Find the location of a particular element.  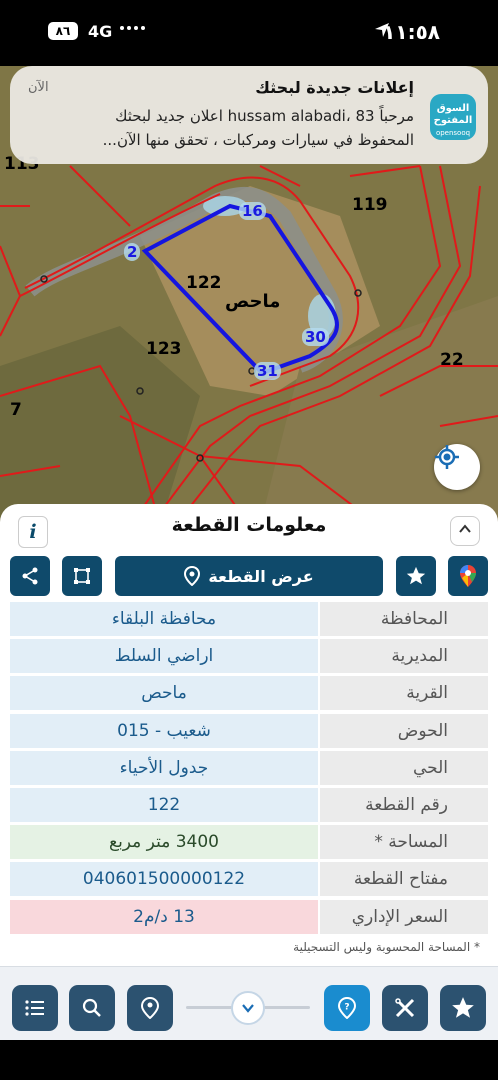

chevron-up-icon is located at coordinates (465, 528).